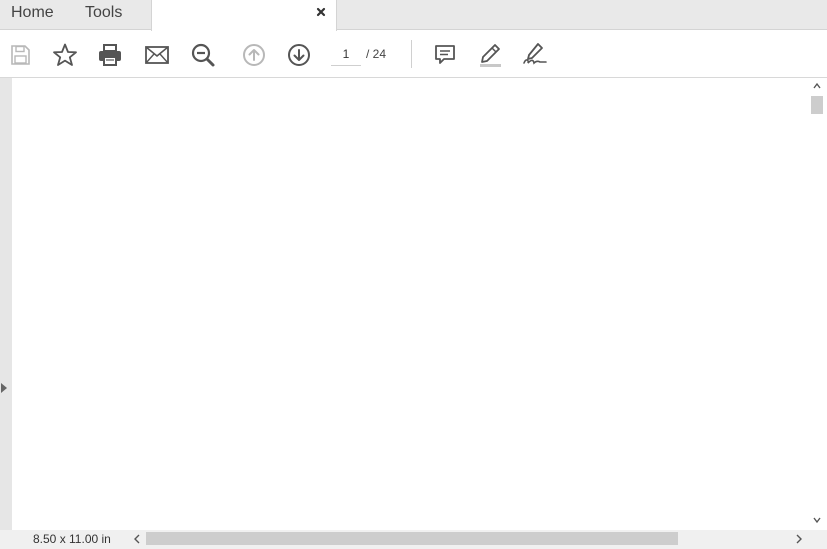  I want to click on bookmark-button, so click(65, 55).